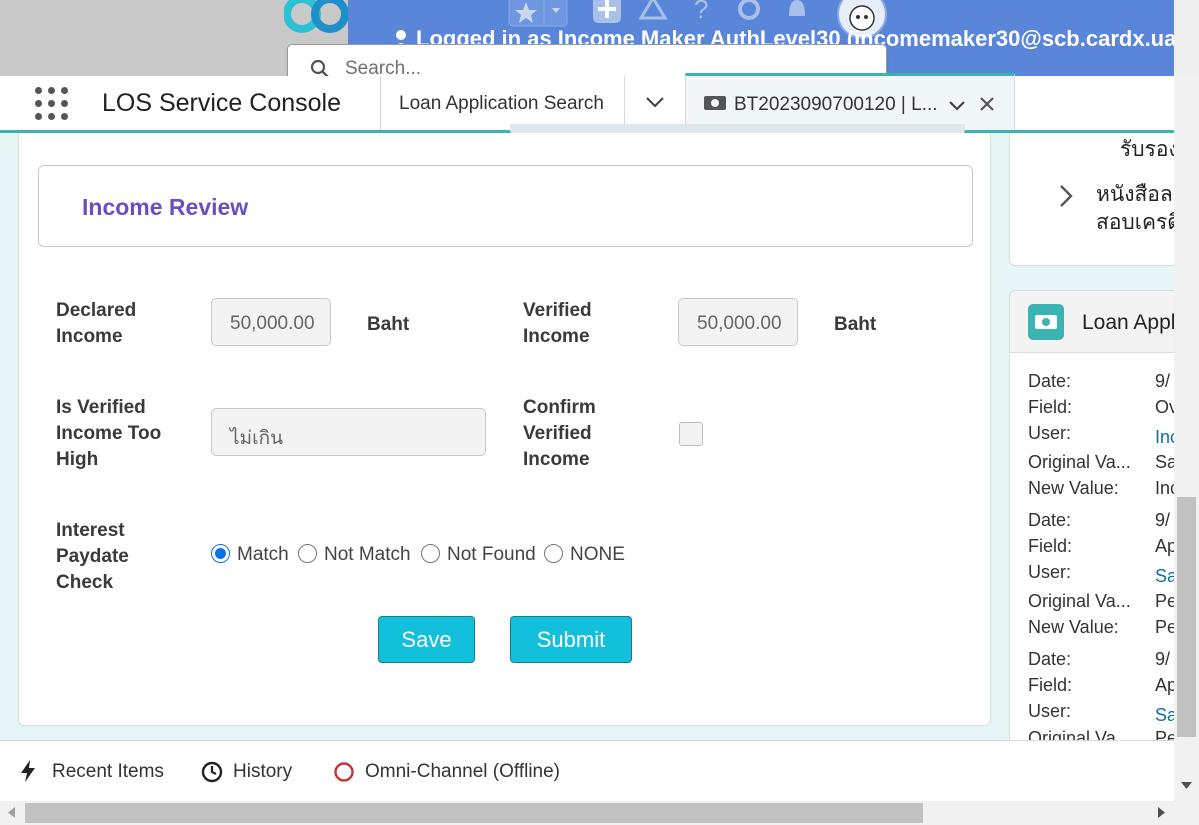 This screenshot has height=825, width=1199. What do you see at coordinates (92, 556) in the screenshot?
I see `interest-paydate-check-label: Interest Paydate Check` at bounding box center [92, 556].